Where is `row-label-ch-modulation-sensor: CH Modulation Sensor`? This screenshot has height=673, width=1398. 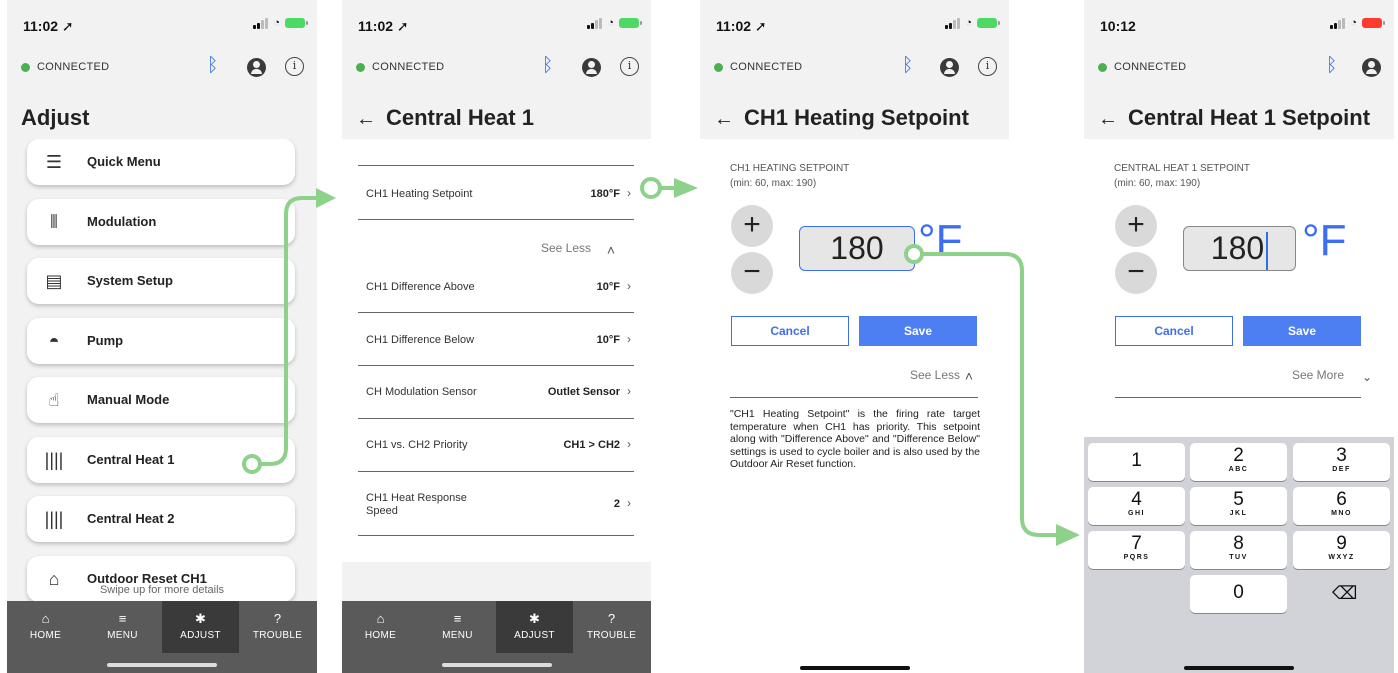
row-label-ch-modulation-sensor: CH Modulation Sensor is located at coordinates (421, 392).